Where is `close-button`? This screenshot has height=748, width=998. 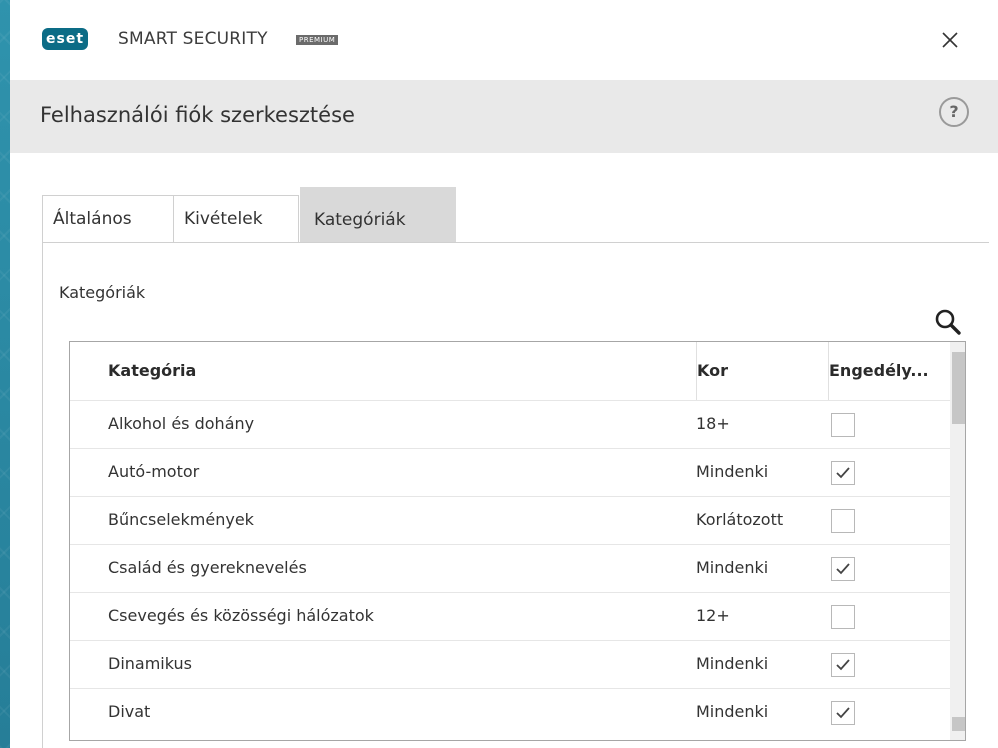
close-button is located at coordinates (950, 40).